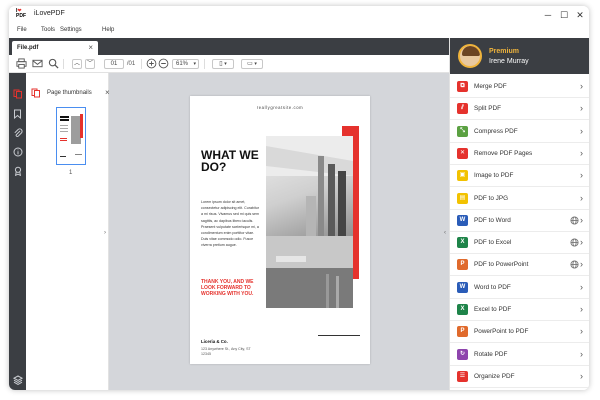 The height and width of the screenshot is (400, 600). What do you see at coordinates (519, 243) in the screenshot?
I see `tool-pdf-to-excel: X PDF to Excel ›` at bounding box center [519, 243].